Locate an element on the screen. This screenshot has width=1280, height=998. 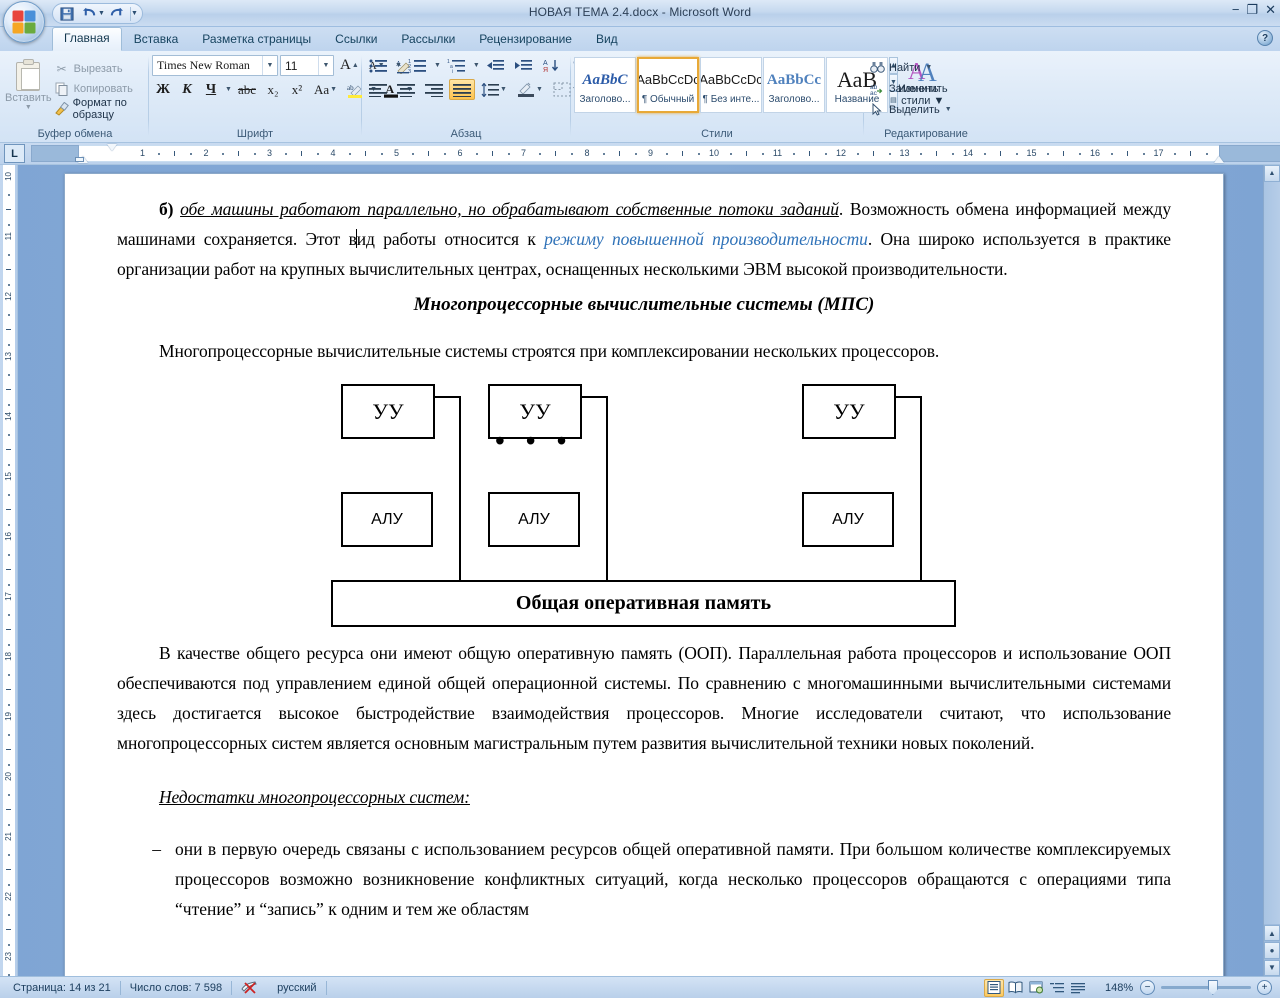
line-spacing-icon: ▼ is located at coordinates (494, 89).